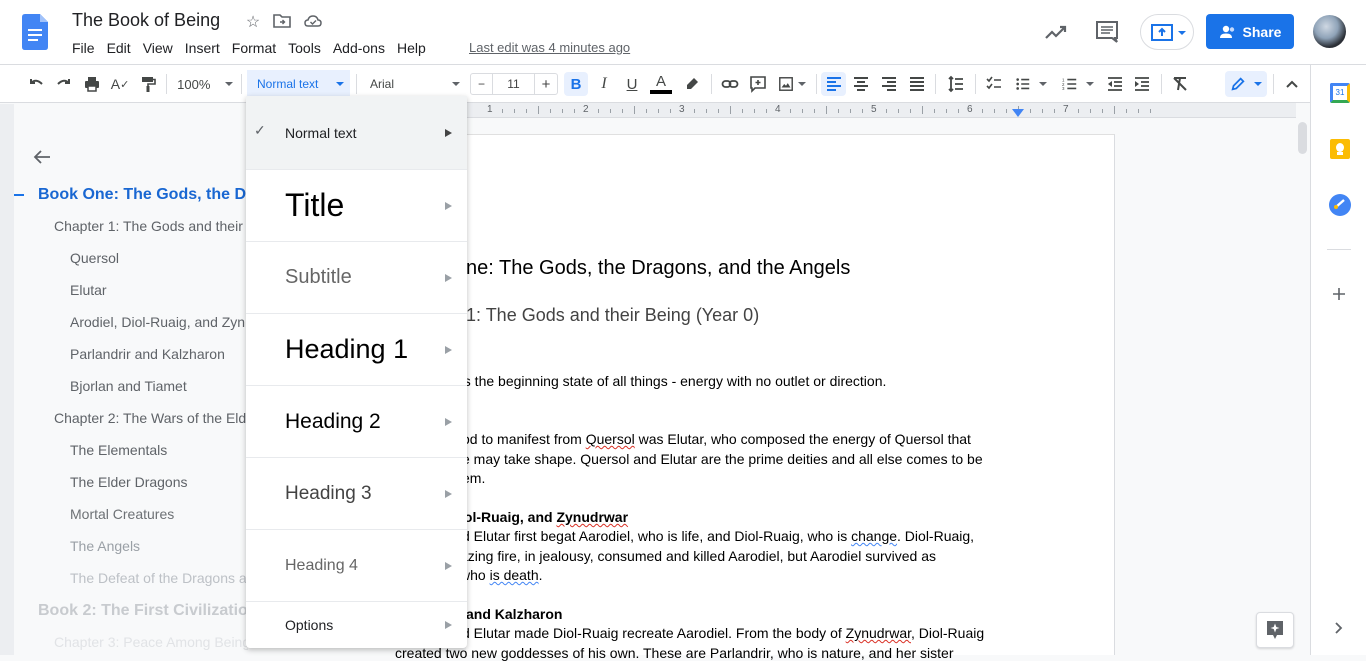 The height and width of the screenshot is (661, 1366). What do you see at coordinates (356, 625) in the screenshot?
I see `menu-item-options: Options` at bounding box center [356, 625].